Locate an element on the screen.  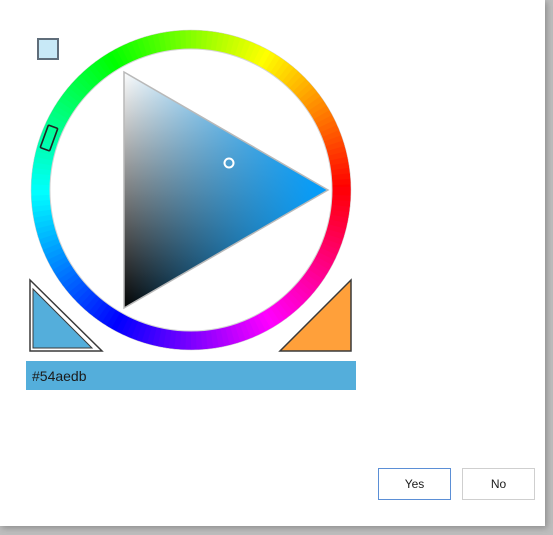
hex-value-text: #54aedb is located at coordinates (59, 375).